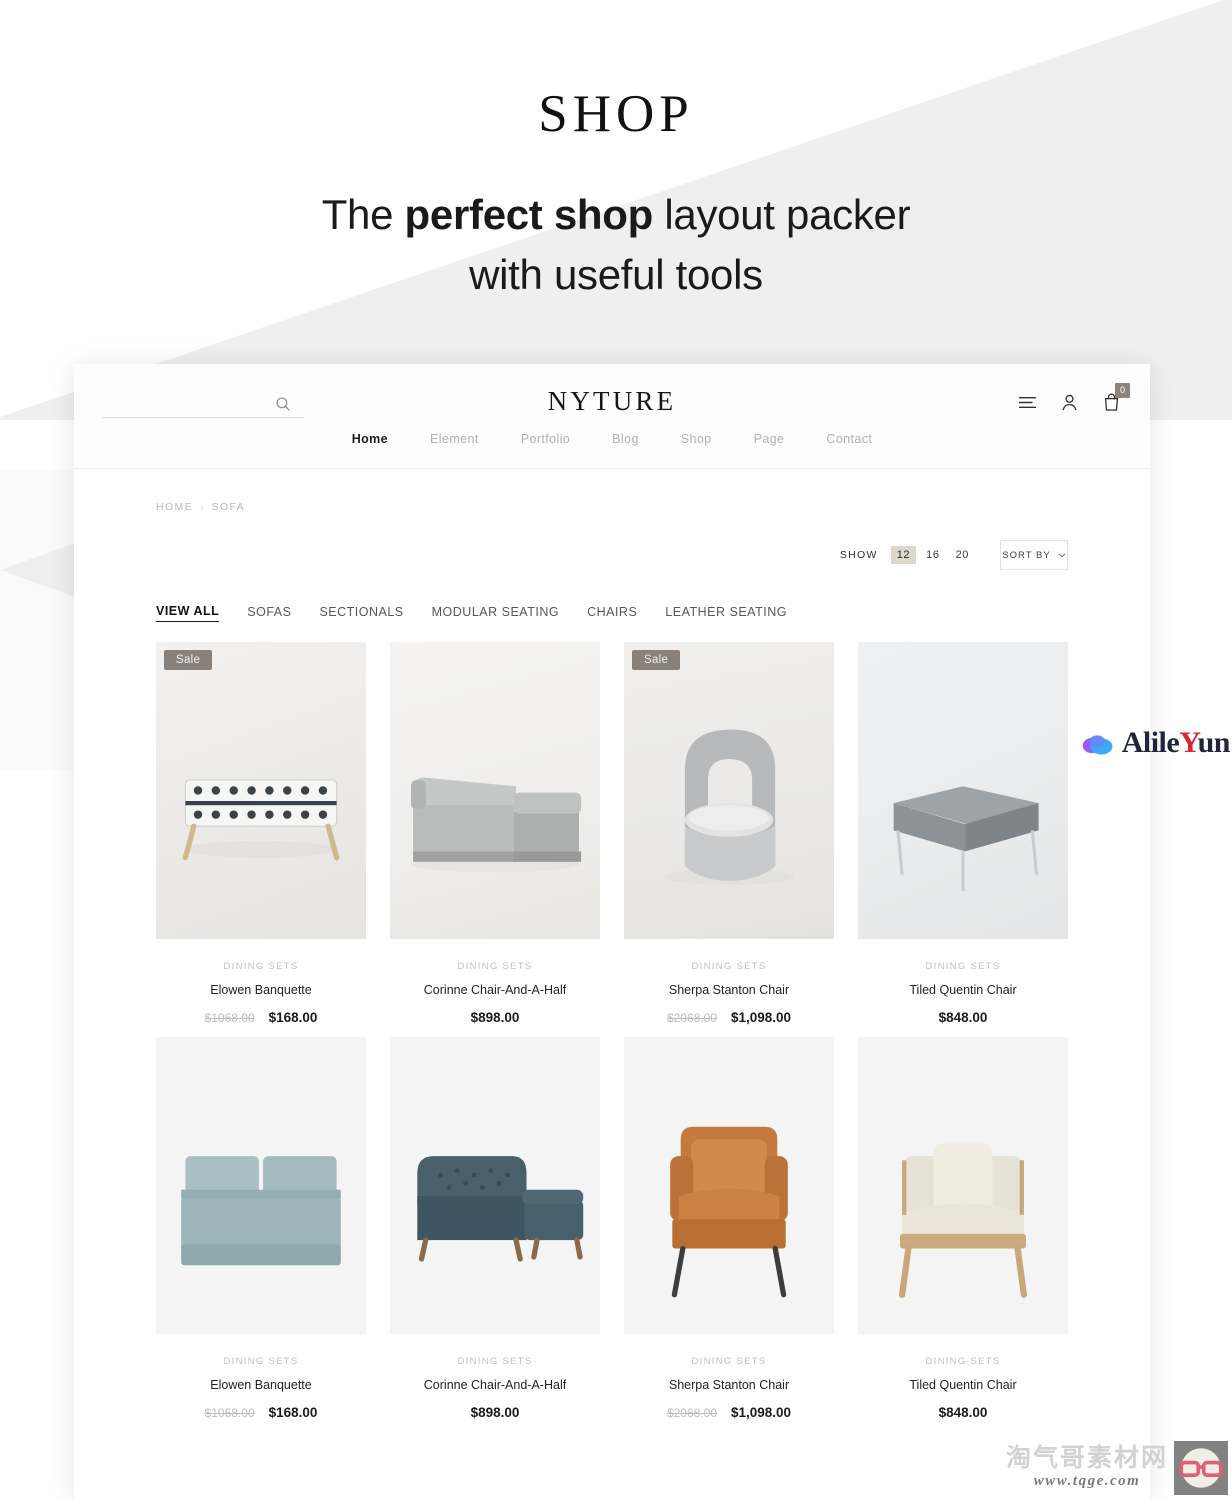 This screenshot has width=1232, height=1499. What do you see at coordinates (361, 613) in the screenshot?
I see `category-tab-sectionals: SECTIONALS` at bounding box center [361, 613].